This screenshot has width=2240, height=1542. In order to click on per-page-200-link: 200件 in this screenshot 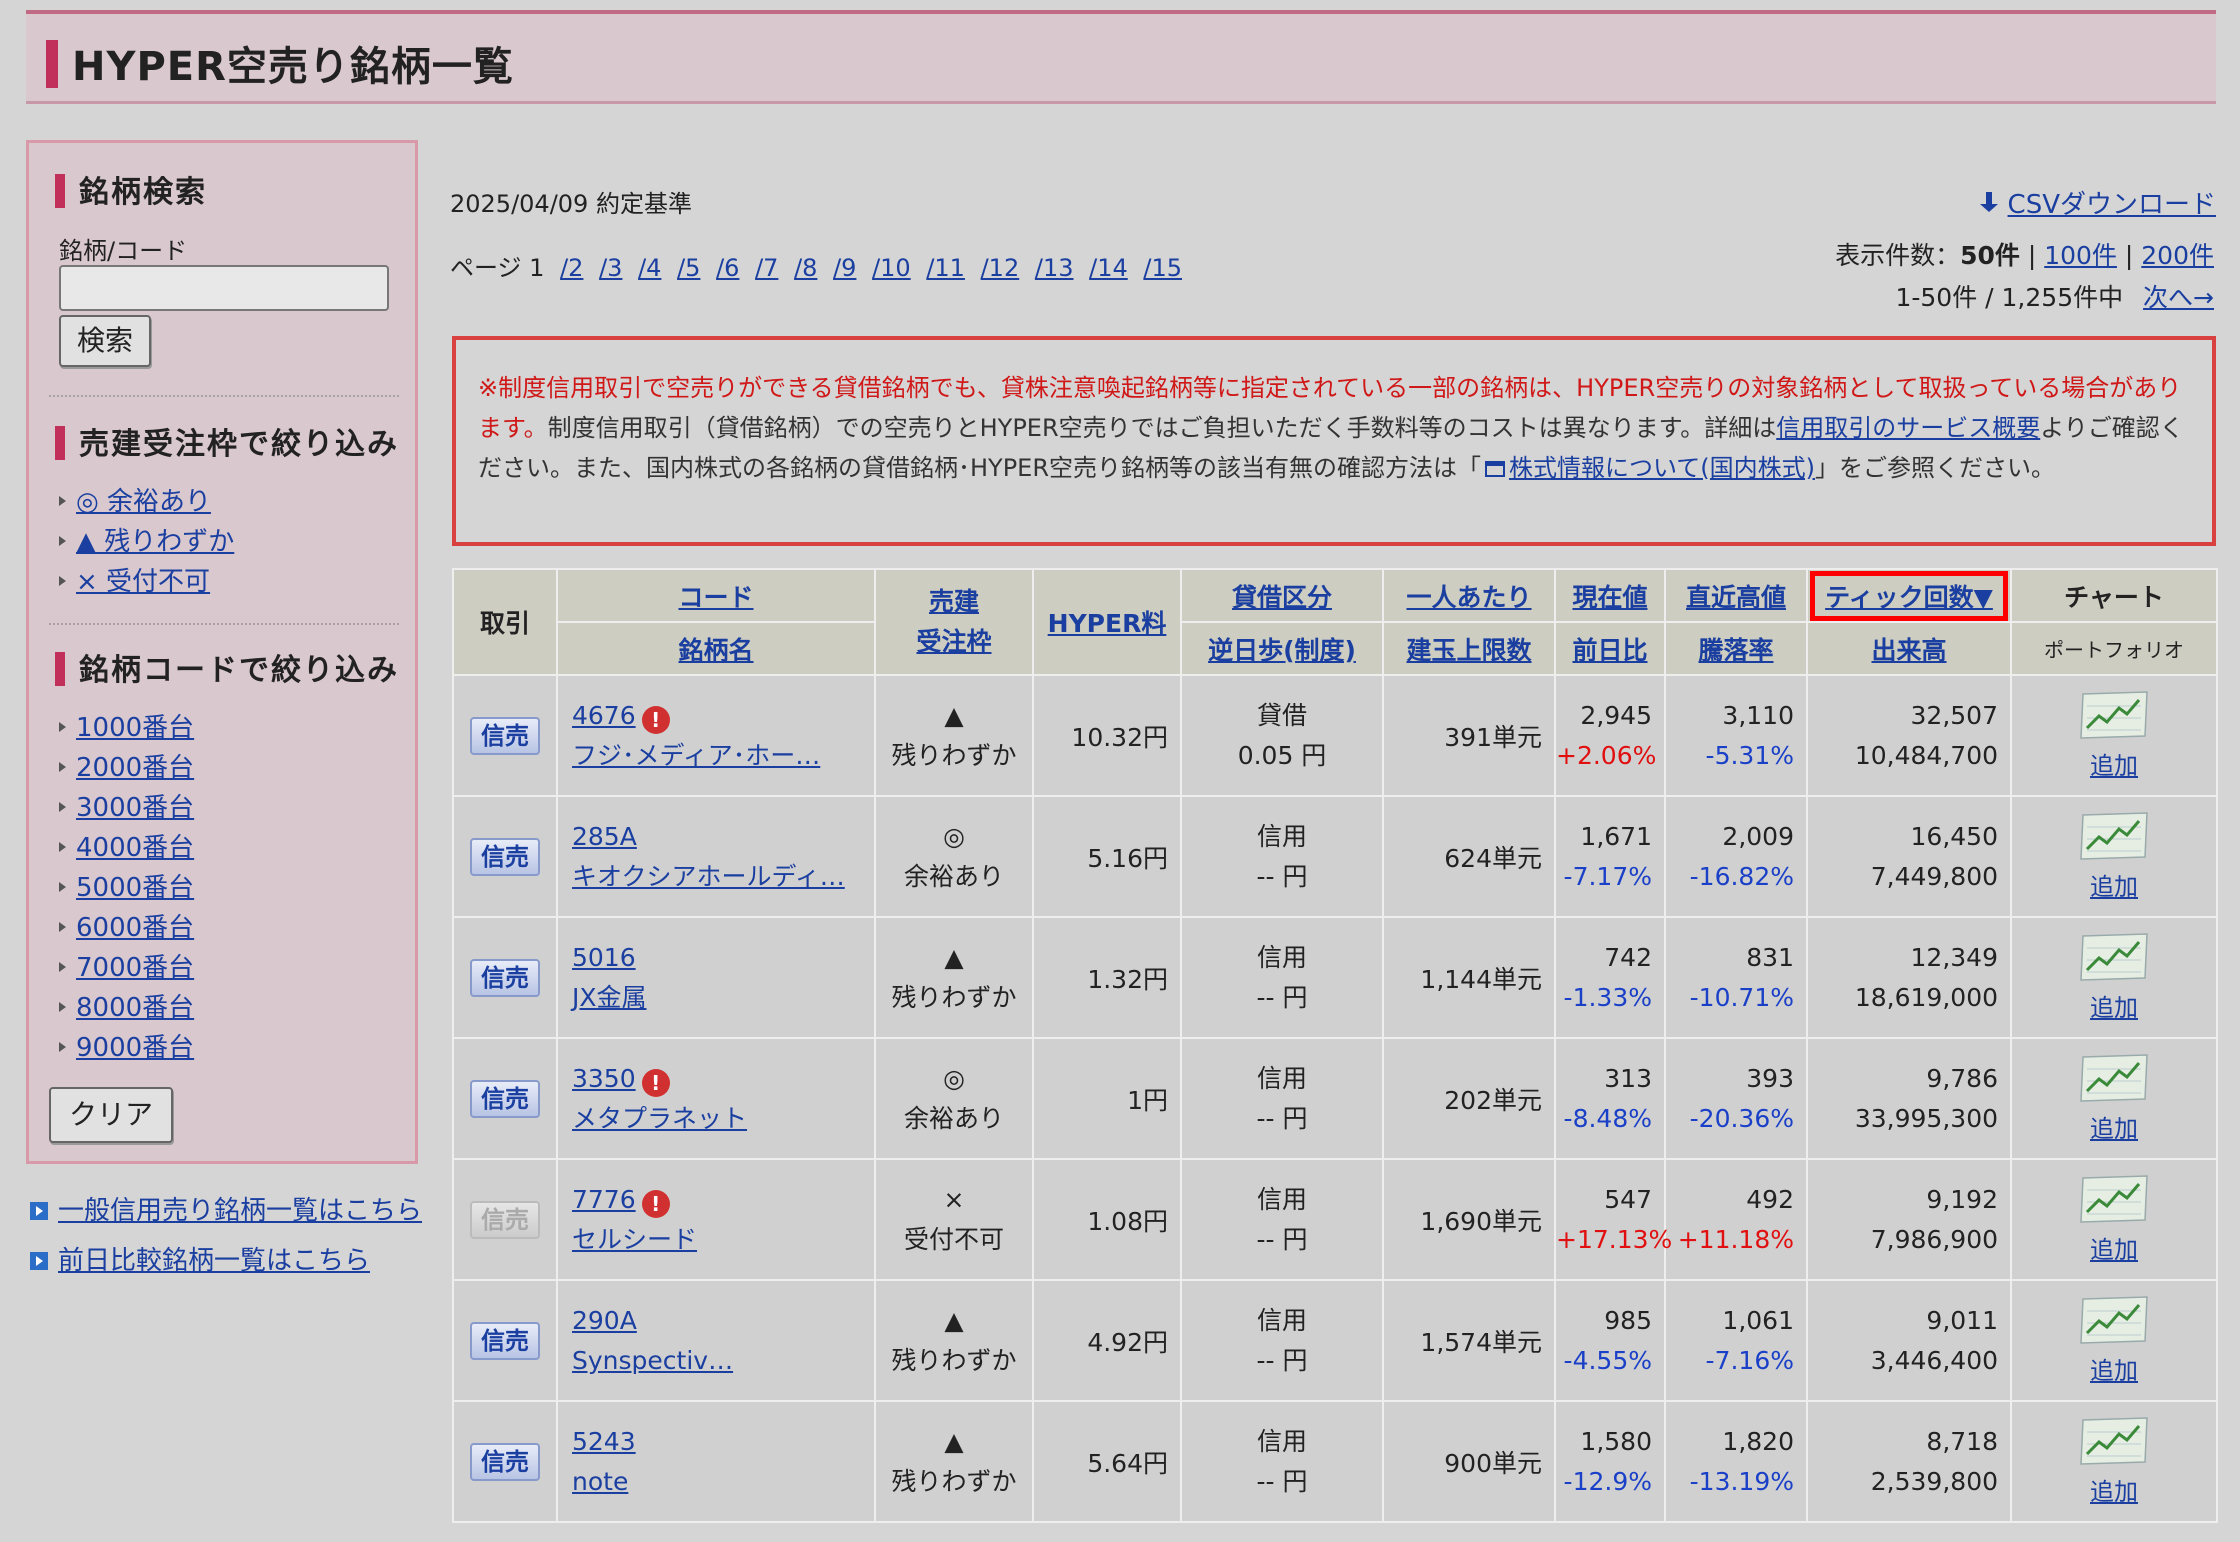, I will do `click(2177, 255)`.